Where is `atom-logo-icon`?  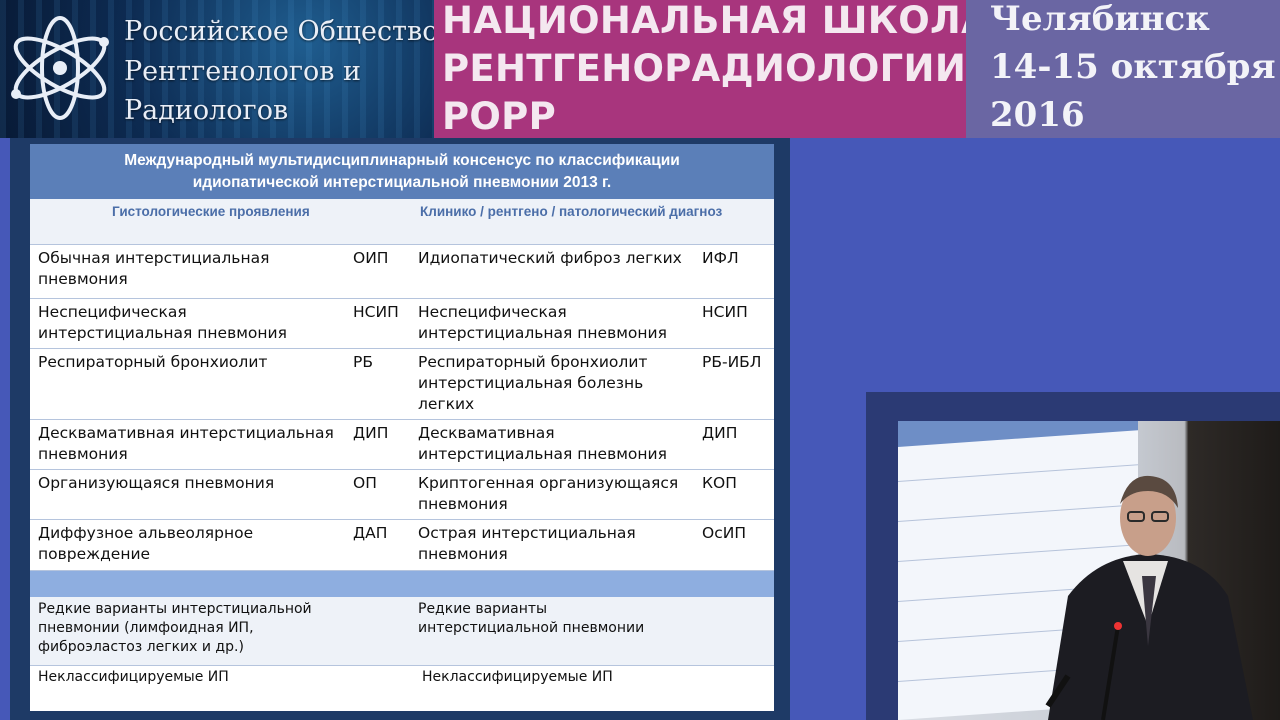 atom-logo-icon is located at coordinates (60, 68).